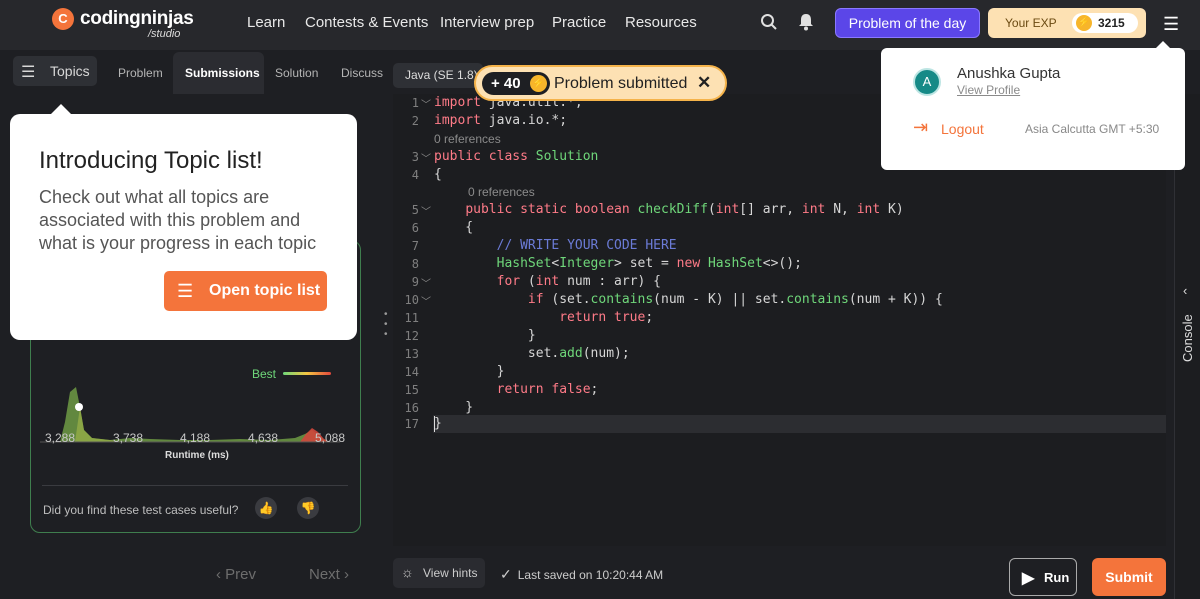 This screenshot has height=599, width=1200. Describe the element at coordinates (487, 22) in the screenshot. I see `nav-interview-prep: Interview prep` at that location.